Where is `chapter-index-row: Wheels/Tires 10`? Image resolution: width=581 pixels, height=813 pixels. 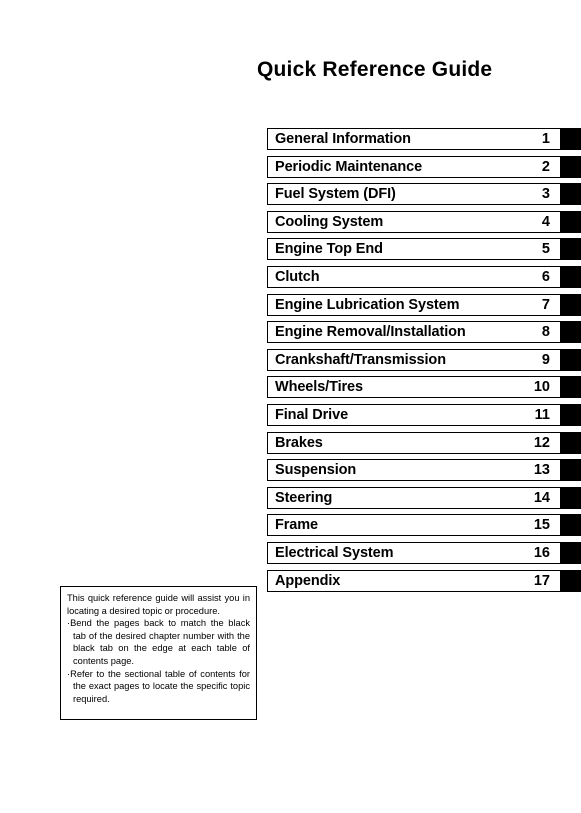 chapter-index-row: Wheels/Tires 10 is located at coordinates (424, 387).